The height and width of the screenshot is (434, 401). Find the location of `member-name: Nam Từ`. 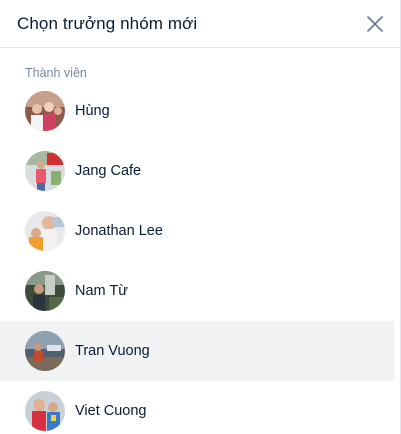

member-name: Nam Từ is located at coordinates (101, 291).